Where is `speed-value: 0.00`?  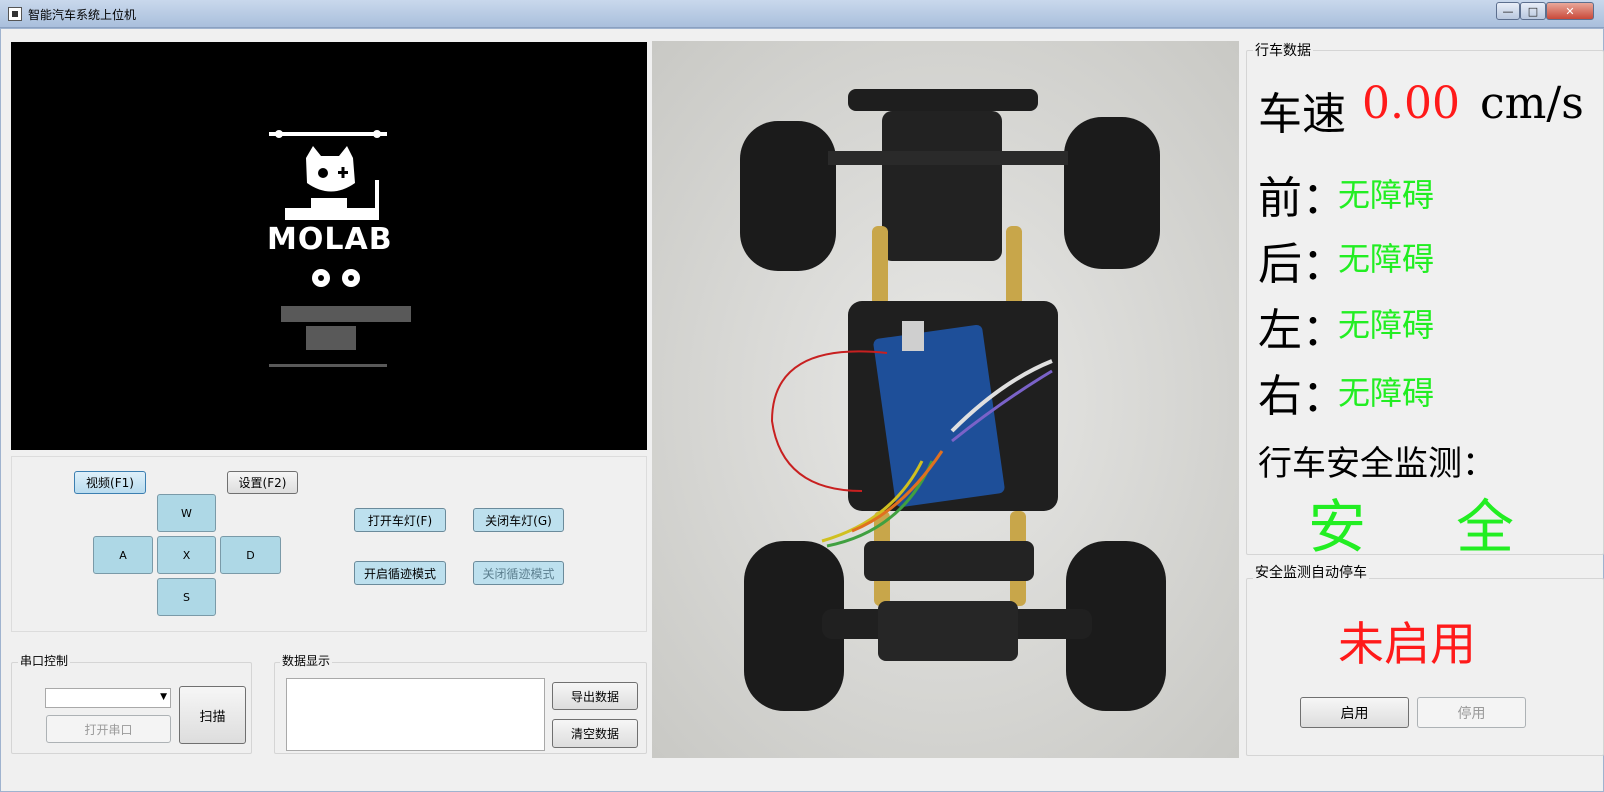
speed-value: 0.00 is located at coordinates (1411, 103).